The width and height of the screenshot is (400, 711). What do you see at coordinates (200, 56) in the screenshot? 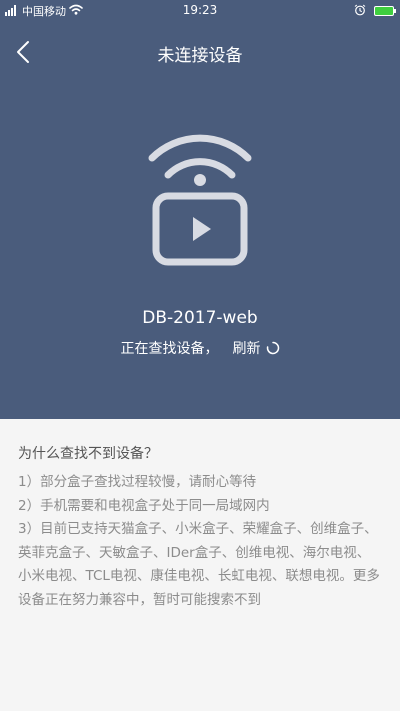
I see `page-title: 未连接设备` at bounding box center [200, 56].